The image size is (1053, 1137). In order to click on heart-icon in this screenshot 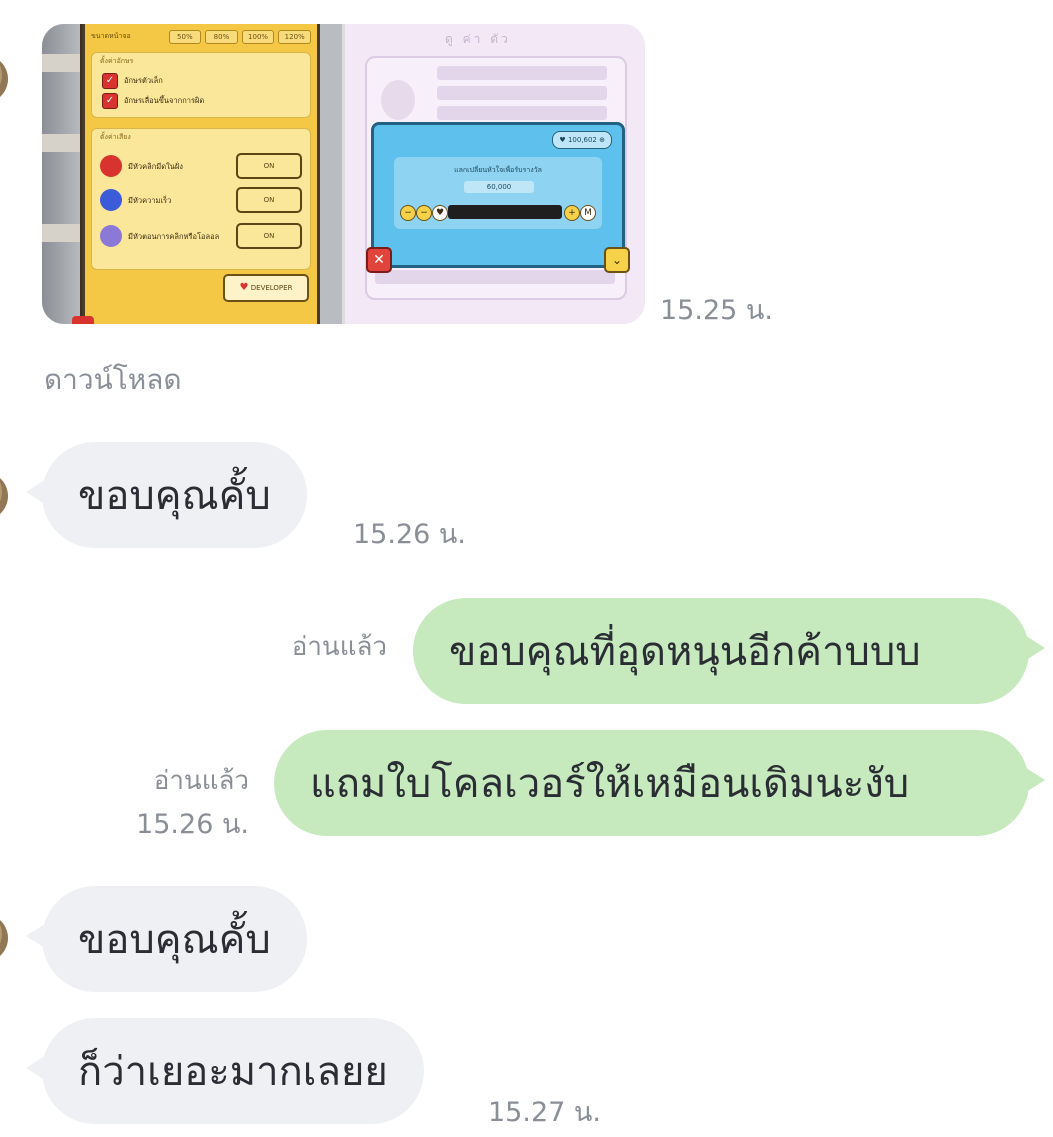, I will do `click(111, 166)`.